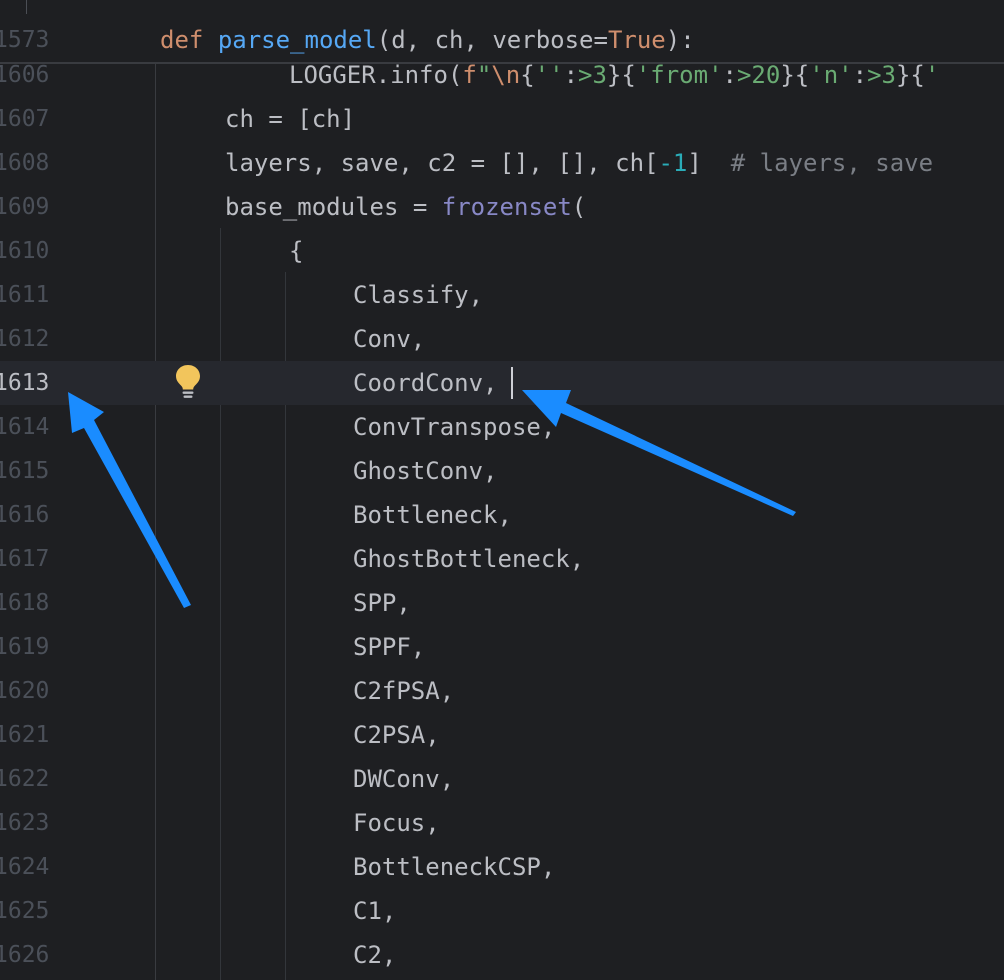 The image size is (1004, 980). Describe the element at coordinates (188, 382) in the screenshot. I see `lightbulb-icon` at that location.